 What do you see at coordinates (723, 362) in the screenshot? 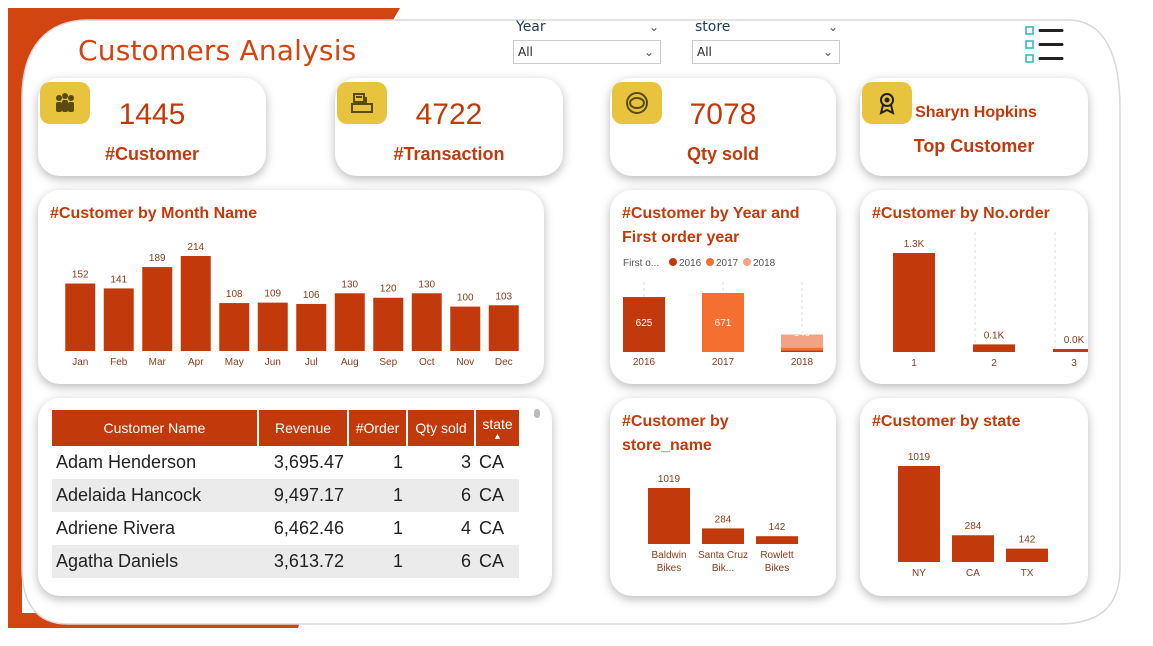
I see `tick-label: 2017` at bounding box center [723, 362].